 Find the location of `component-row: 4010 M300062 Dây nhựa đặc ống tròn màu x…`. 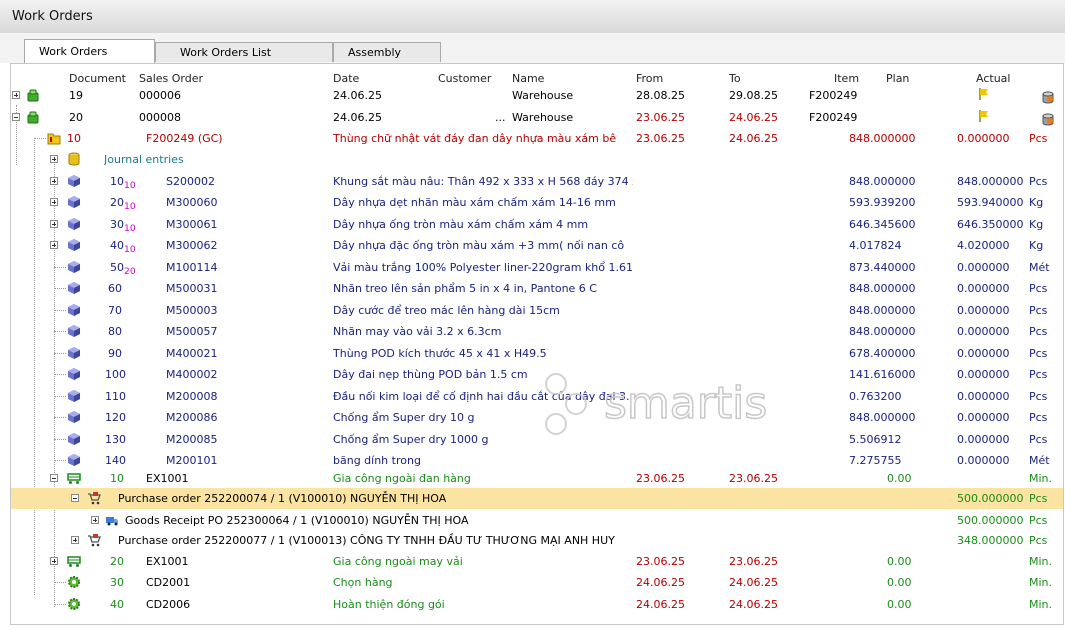

component-row: 4010 M300062 Dây nhựa đặc ống tròn màu x… is located at coordinates (537, 245).